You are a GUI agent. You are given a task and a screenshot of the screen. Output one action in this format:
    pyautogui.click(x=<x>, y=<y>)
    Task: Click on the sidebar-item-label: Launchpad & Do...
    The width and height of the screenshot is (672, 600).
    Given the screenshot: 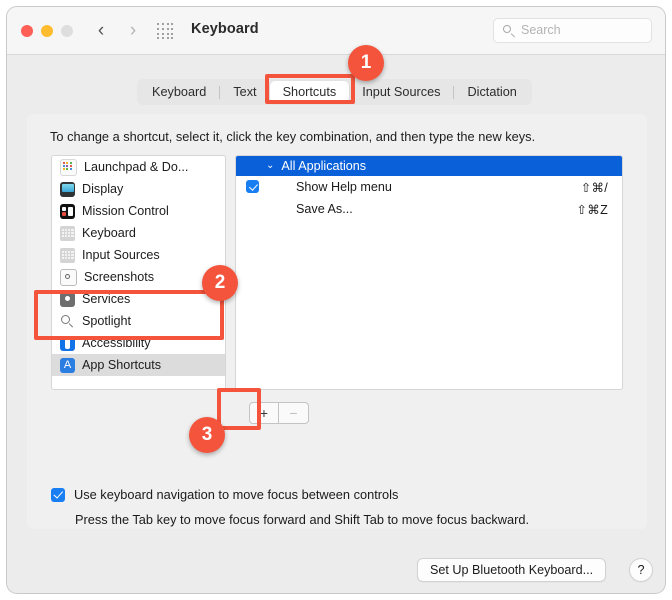 What is the action you would take?
    pyautogui.click(x=136, y=167)
    